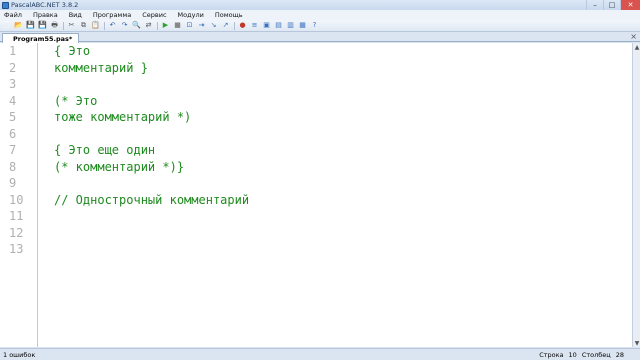  Describe the element at coordinates (320, 5) in the screenshot. I see `title-bar: PascalABC.NET 3.8.2 – □ ✕` at that location.